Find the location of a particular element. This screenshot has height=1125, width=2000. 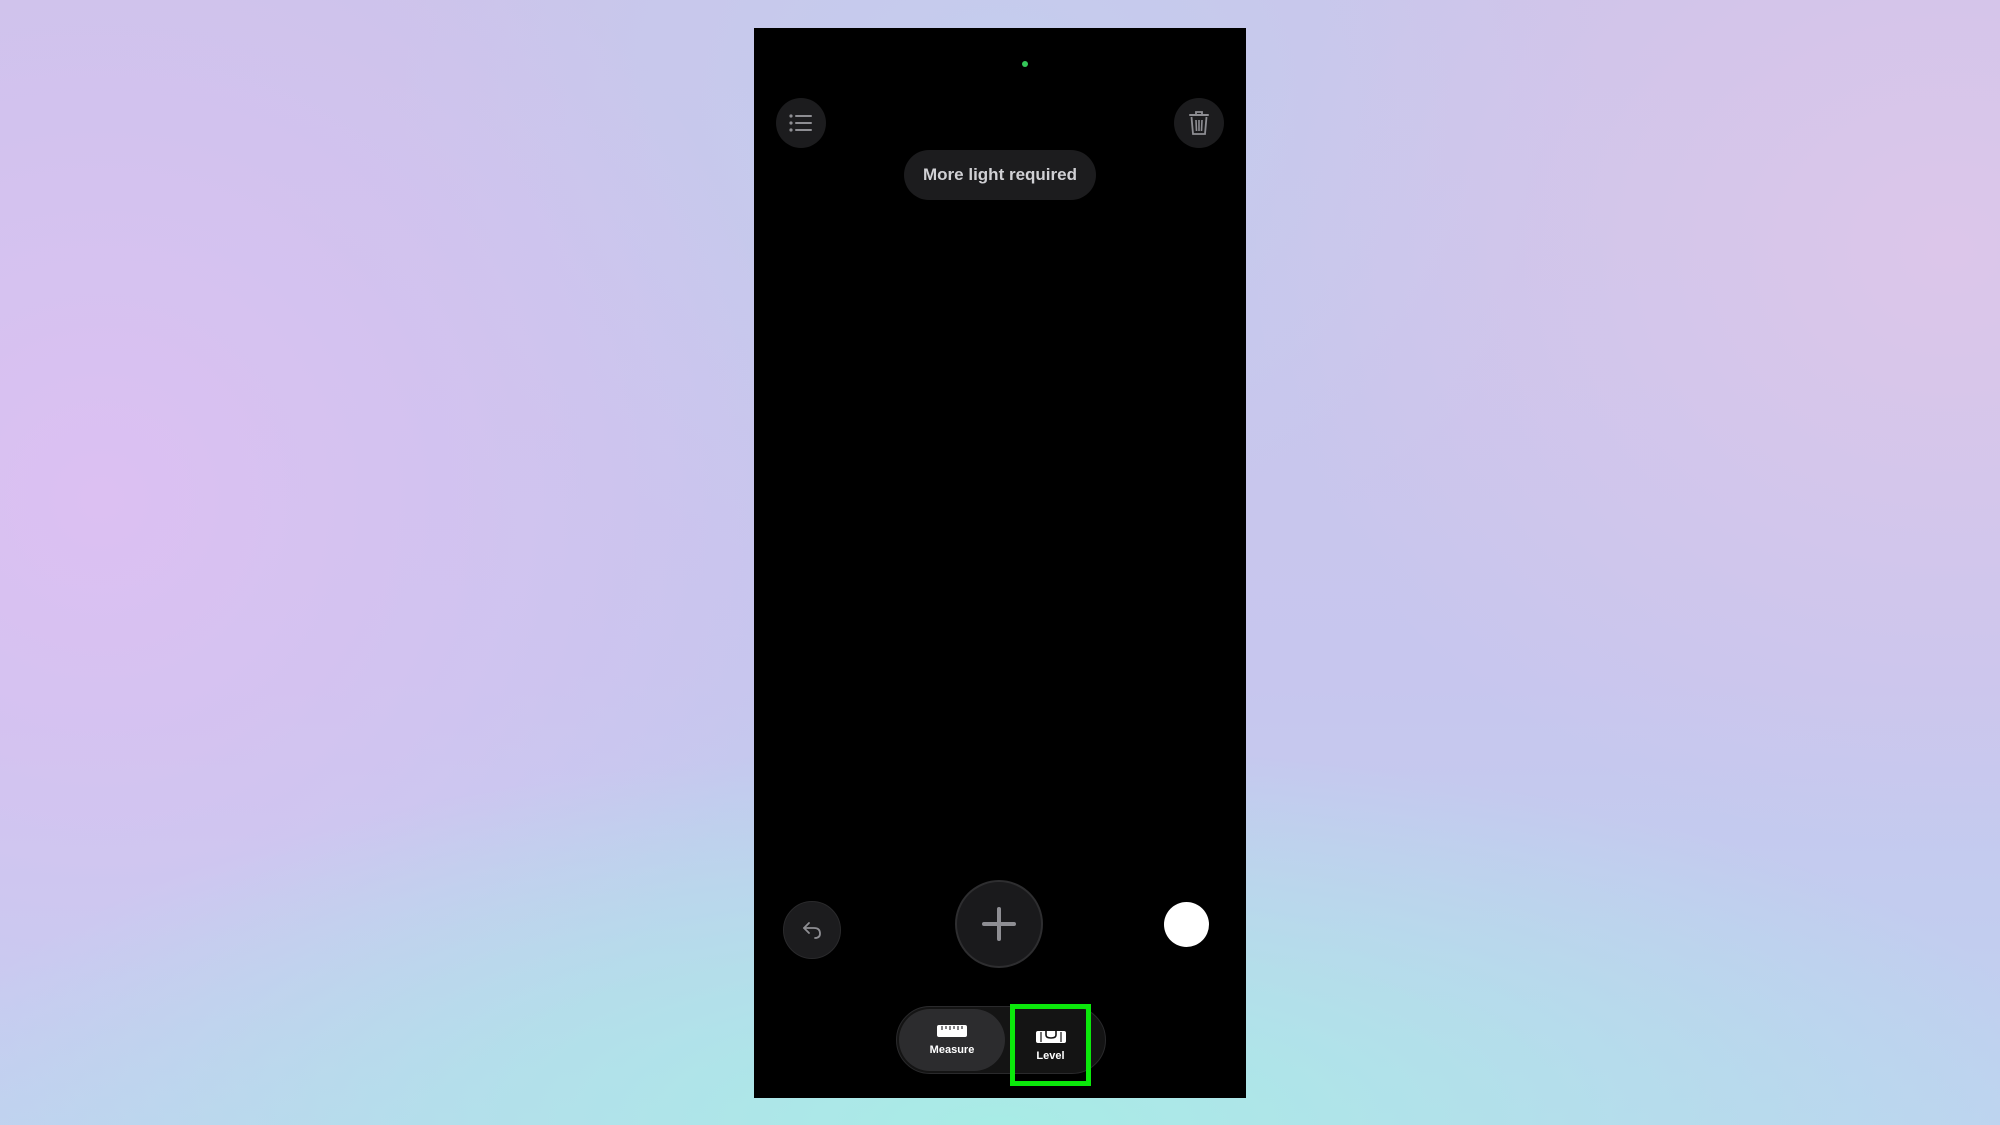

measurements-list-button is located at coordinates (801, 123).